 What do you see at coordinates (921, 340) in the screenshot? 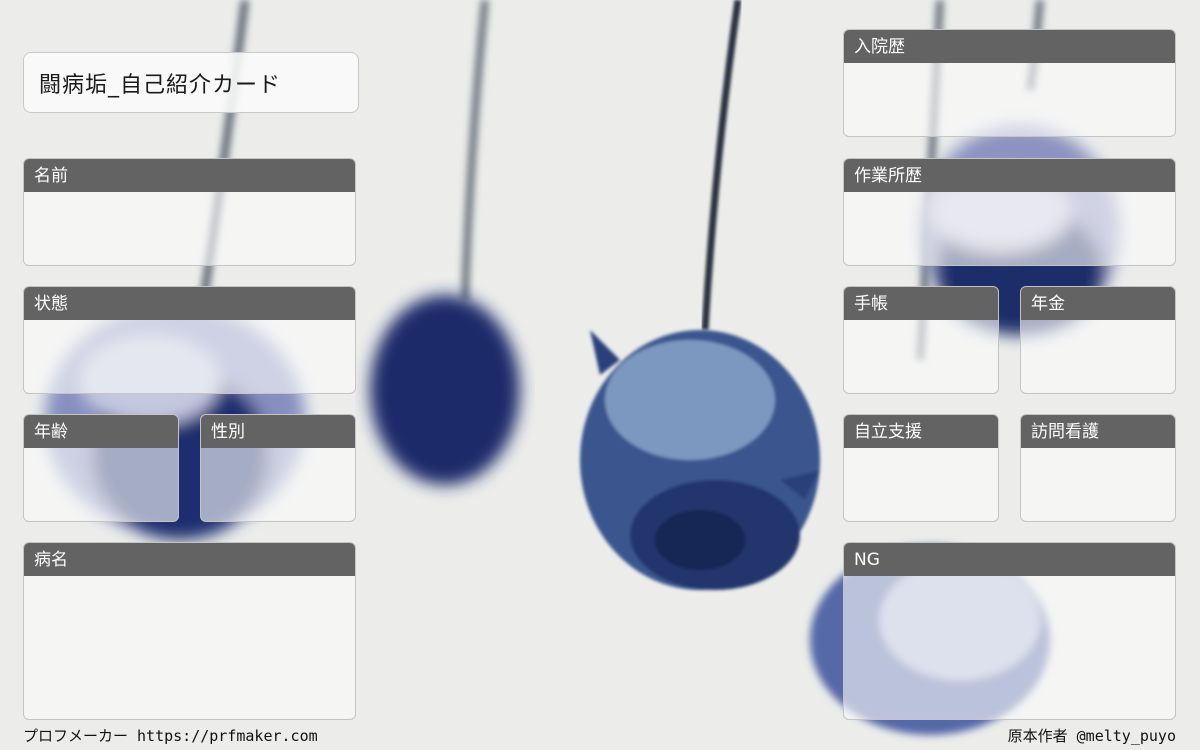
I see `notebook-field: 手帳` at bounding box center [921, 340].